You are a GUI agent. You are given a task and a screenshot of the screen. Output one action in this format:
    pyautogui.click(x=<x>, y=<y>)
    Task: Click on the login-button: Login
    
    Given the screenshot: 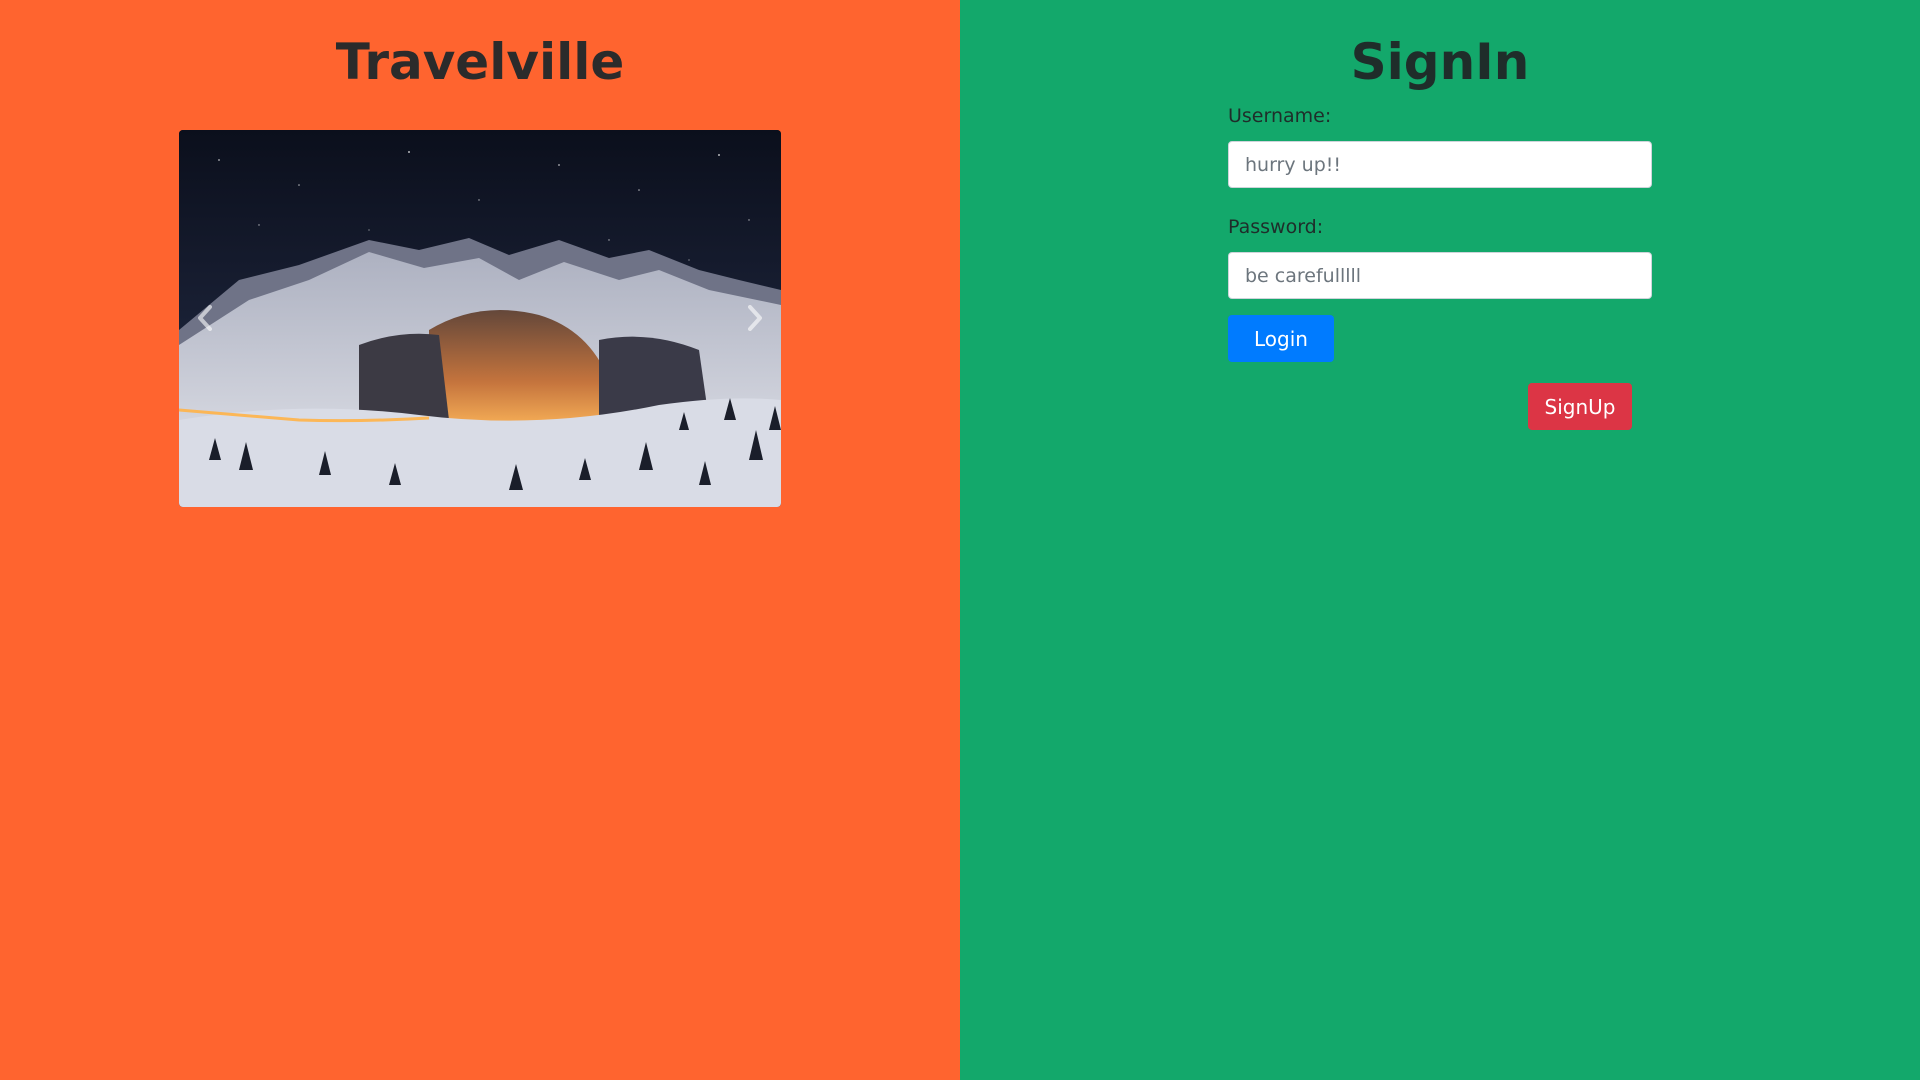 What is the action you would take?
    pyautogui.click(x=1281, y=338)
    